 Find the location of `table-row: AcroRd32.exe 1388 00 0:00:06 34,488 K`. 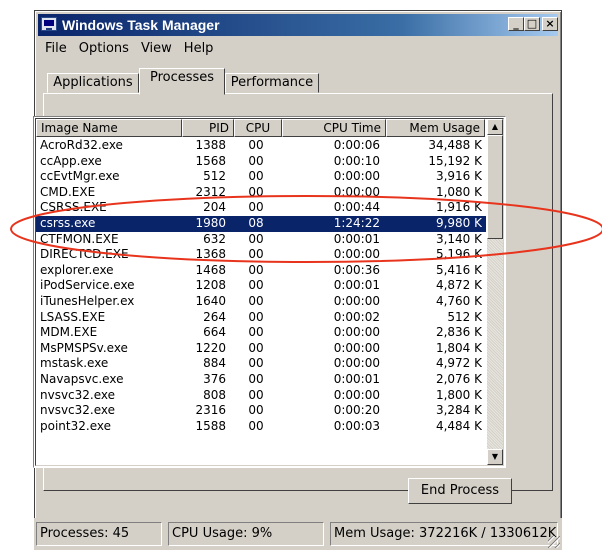

table-row: AcroRd32.exe 1388 00 0:00:06 34,488 K is located at coordinates (261, 146).